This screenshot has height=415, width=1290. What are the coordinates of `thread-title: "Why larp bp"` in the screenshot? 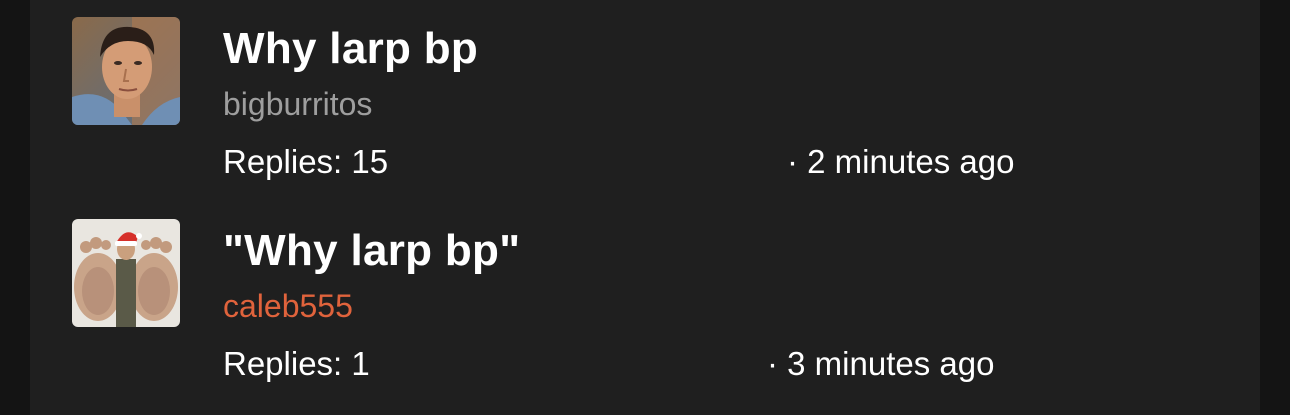 It's located at (371, 251).